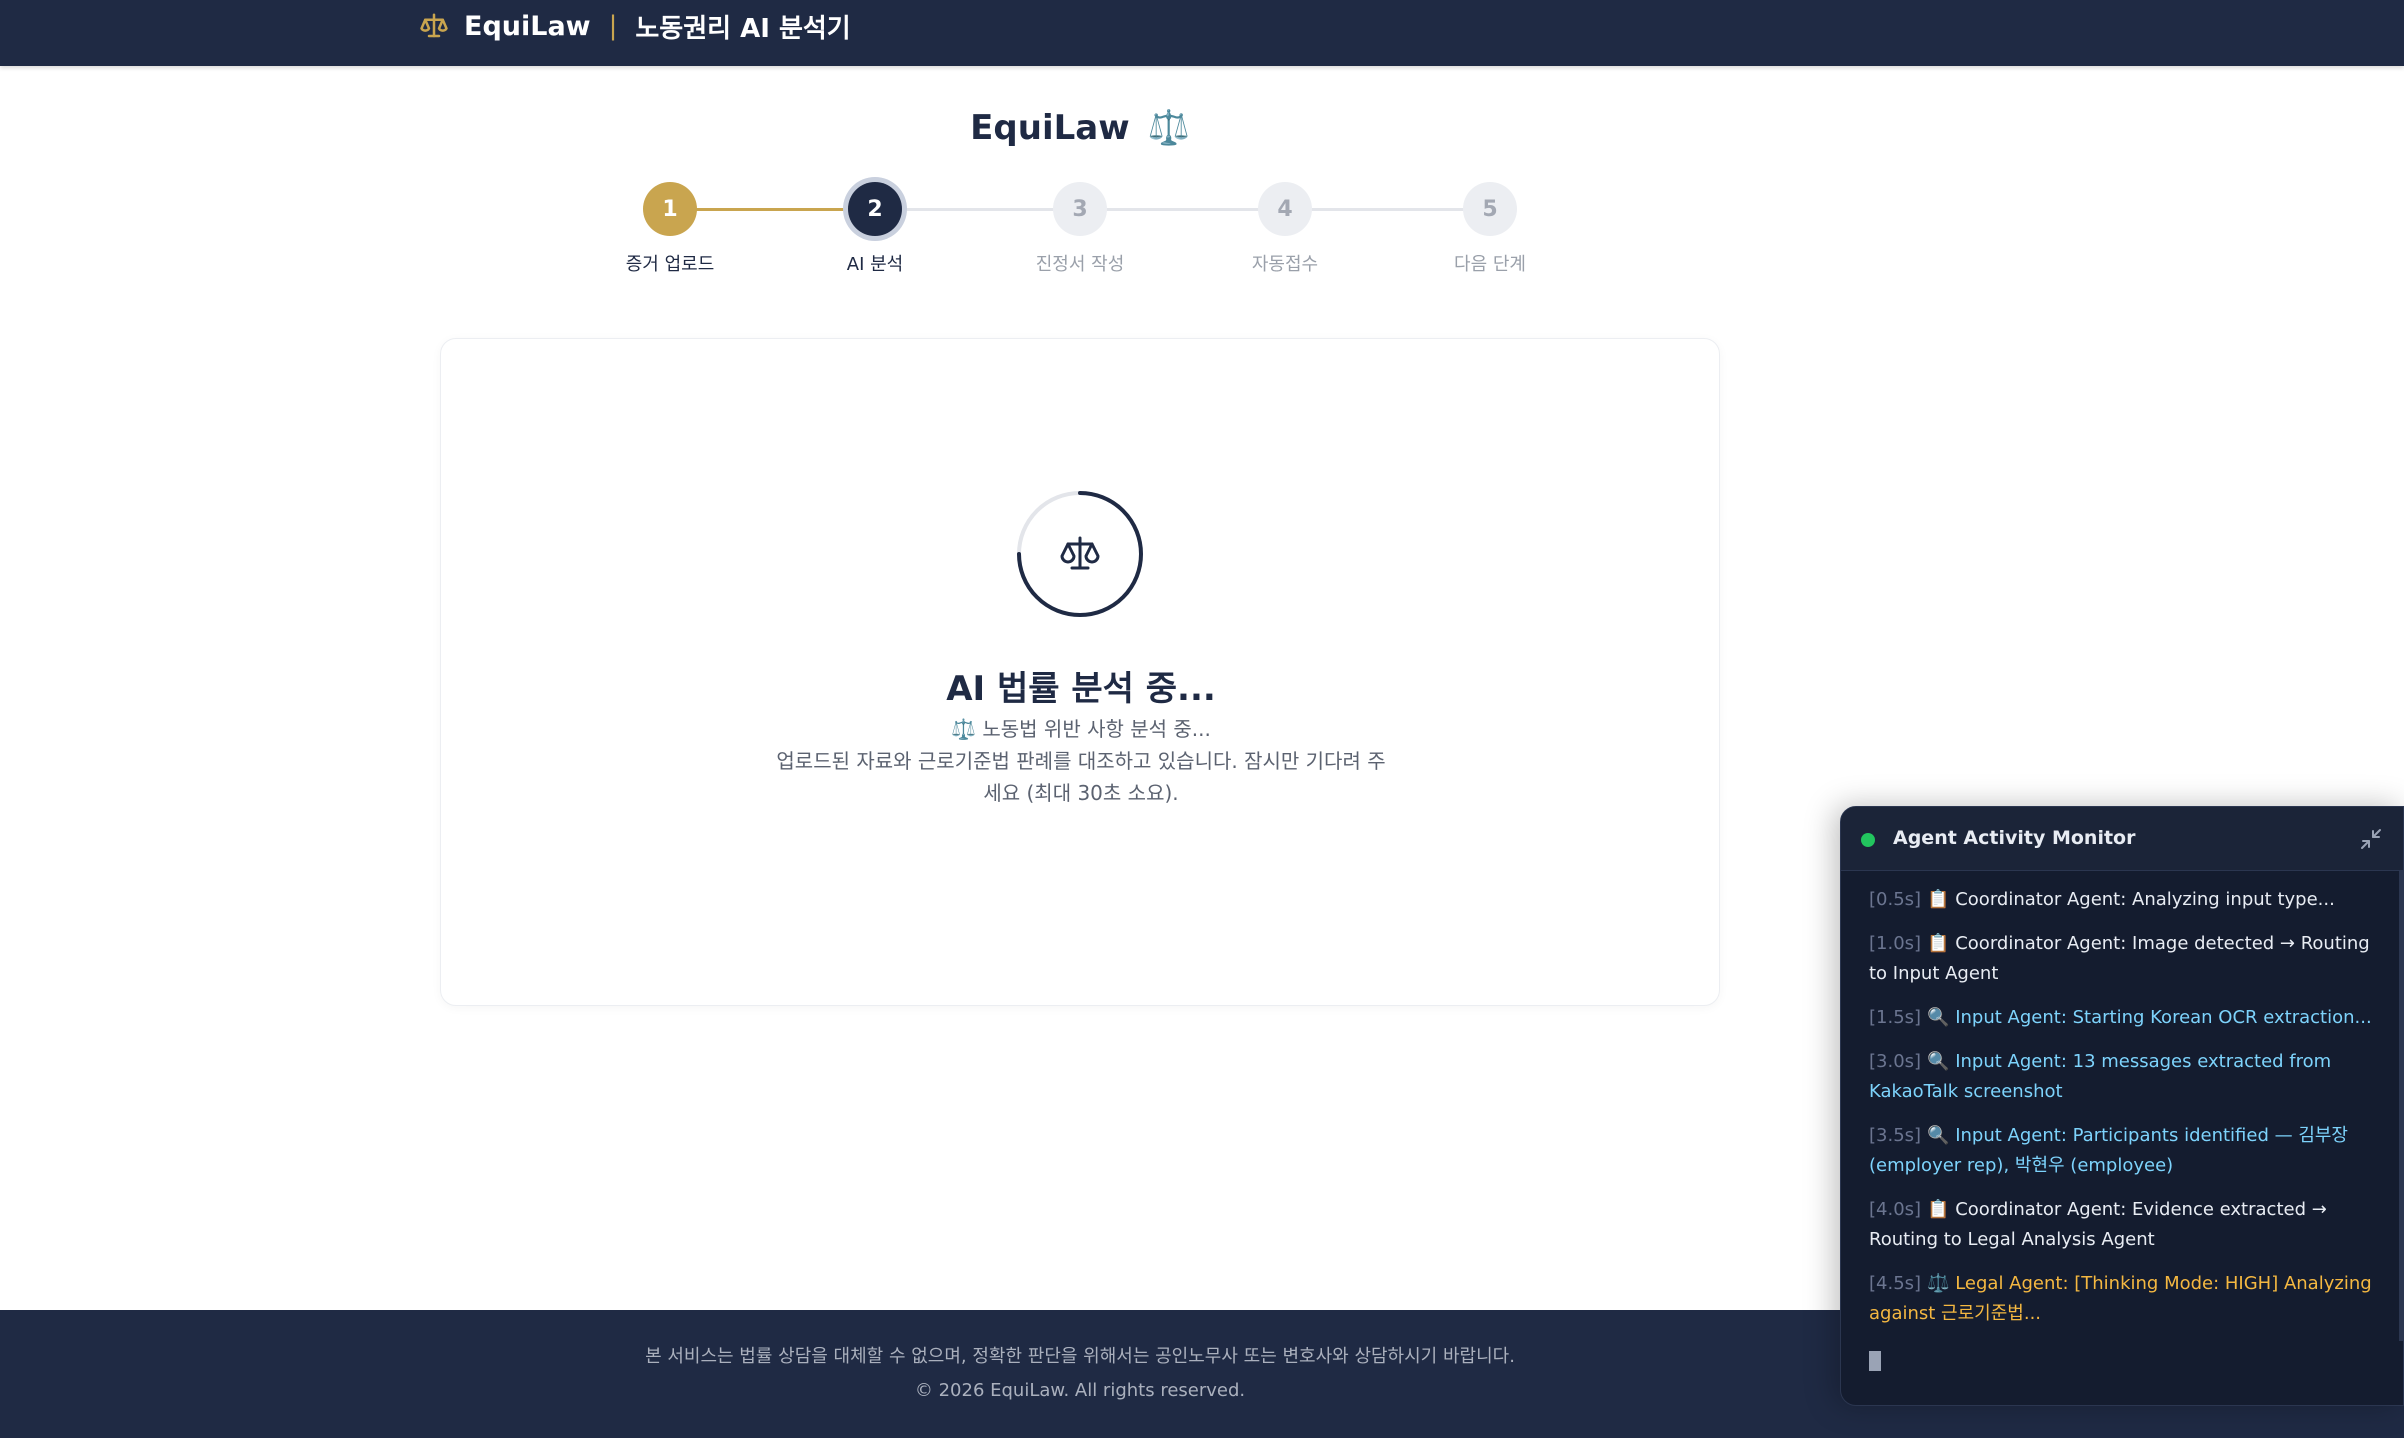 The height and width of the screenshot is (1438, 2404). What do you see at coordinates (434, 26) in the screenshot?
I see `scales-logo-icon` at bounding box center [434, 26].